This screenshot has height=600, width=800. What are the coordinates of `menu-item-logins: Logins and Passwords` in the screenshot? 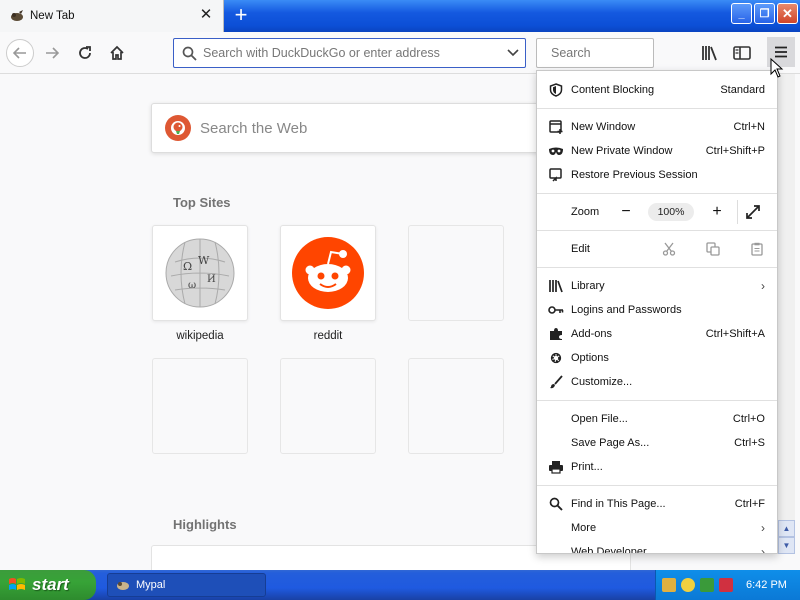 It's located at (657, 310).